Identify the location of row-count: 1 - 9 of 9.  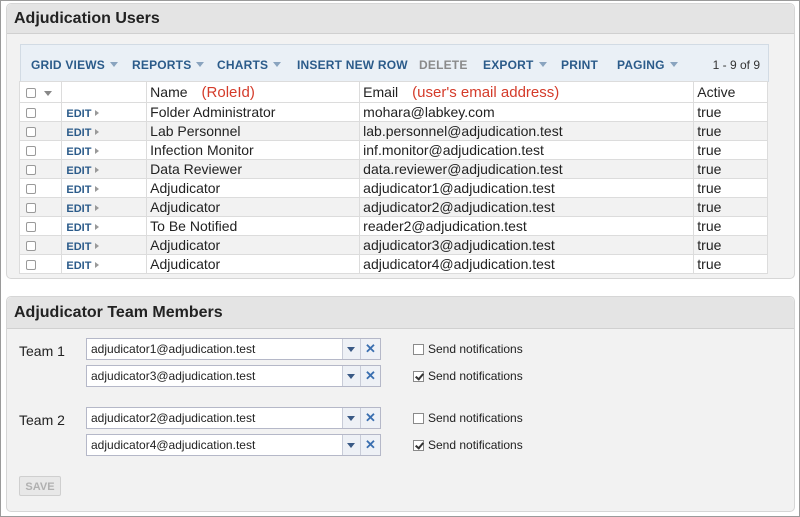
(736, 65).